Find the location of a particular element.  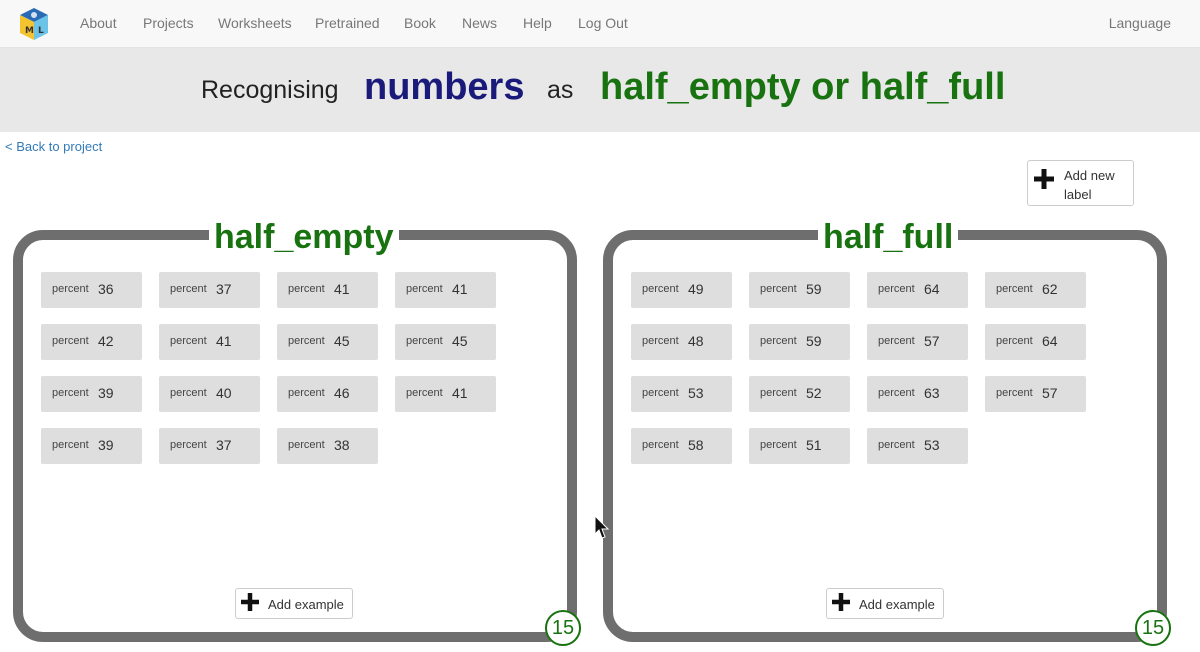

example-value: 39 is located at coordinates (106, 445).